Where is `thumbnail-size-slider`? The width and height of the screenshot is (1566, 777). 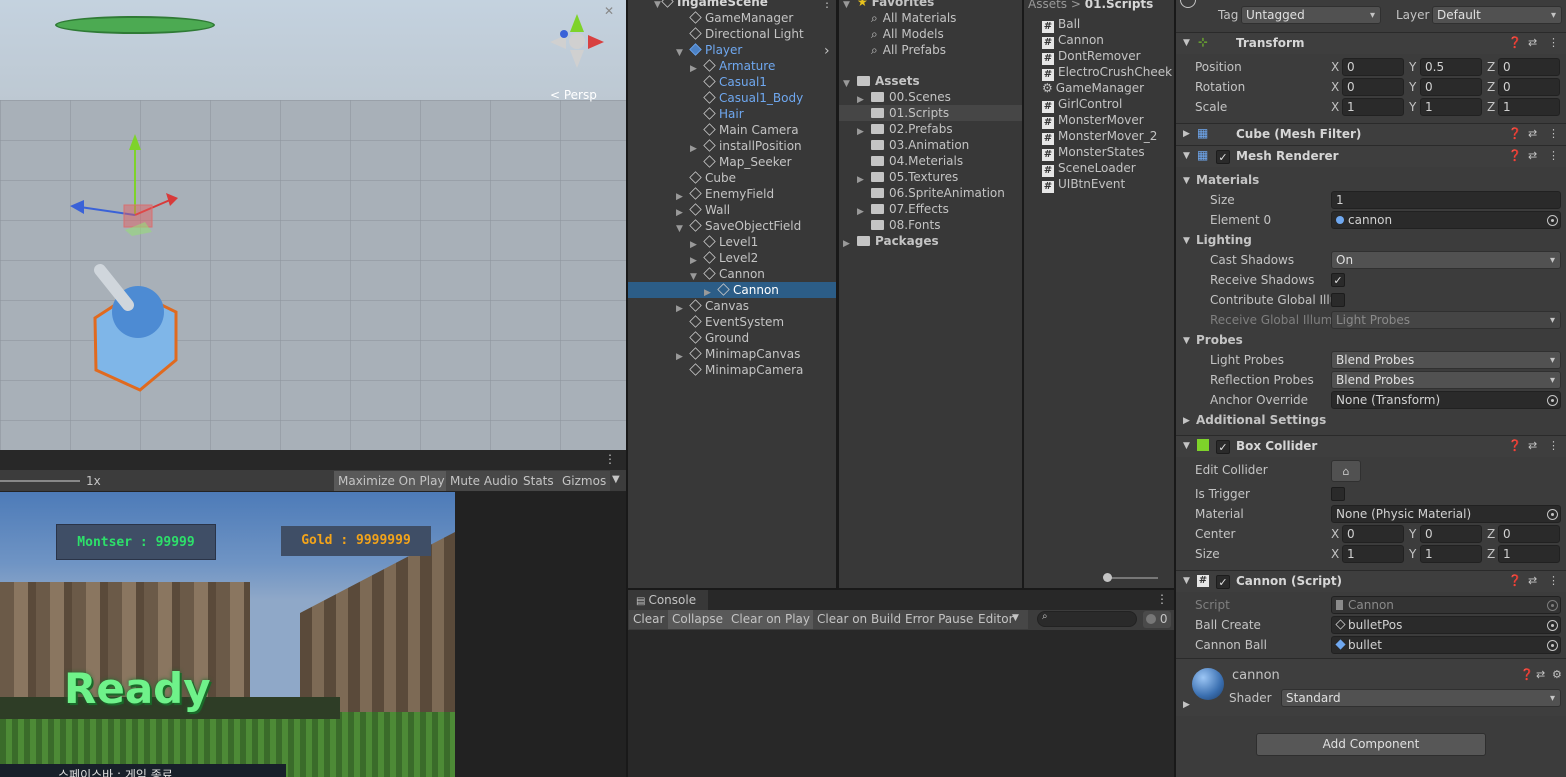
thumbnail-size-slider is located at coordinates (1131, 578).